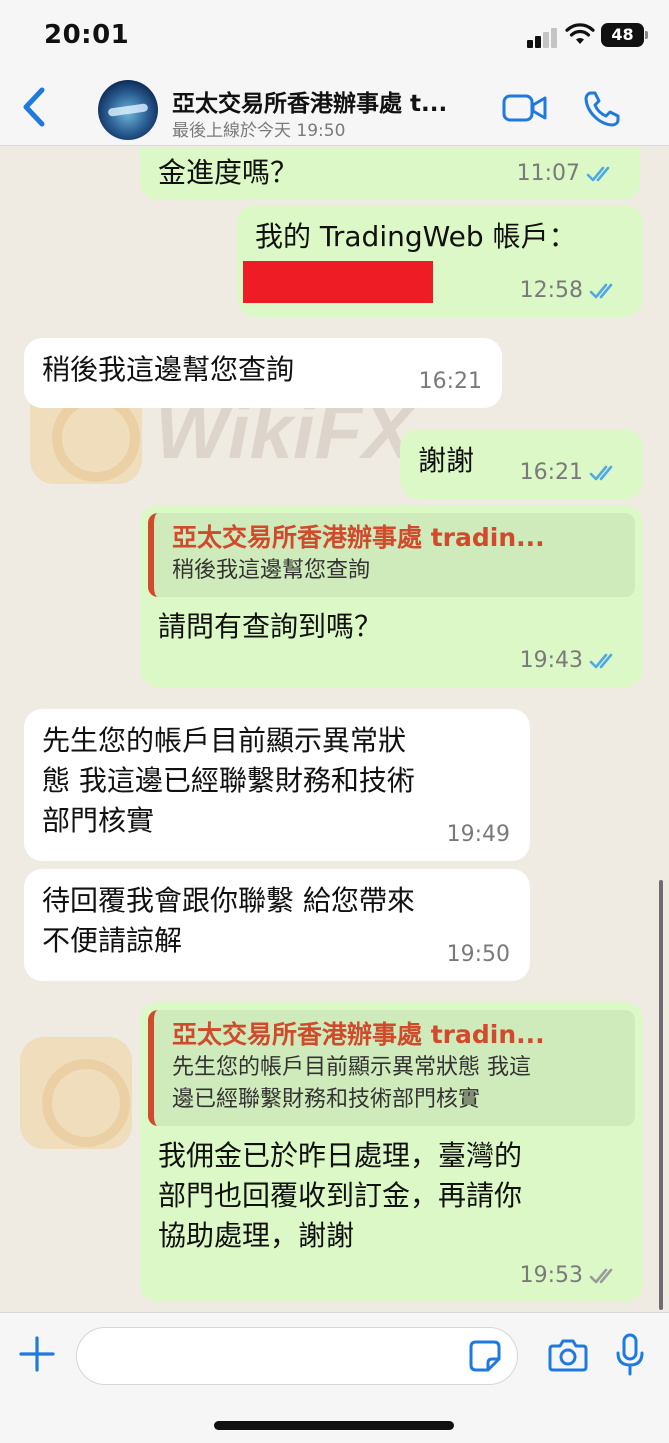  What do you see at coordinates (661, 1095) in the screenshot?
I see `chat-scrollbar` at bounding box center [661, 1095].